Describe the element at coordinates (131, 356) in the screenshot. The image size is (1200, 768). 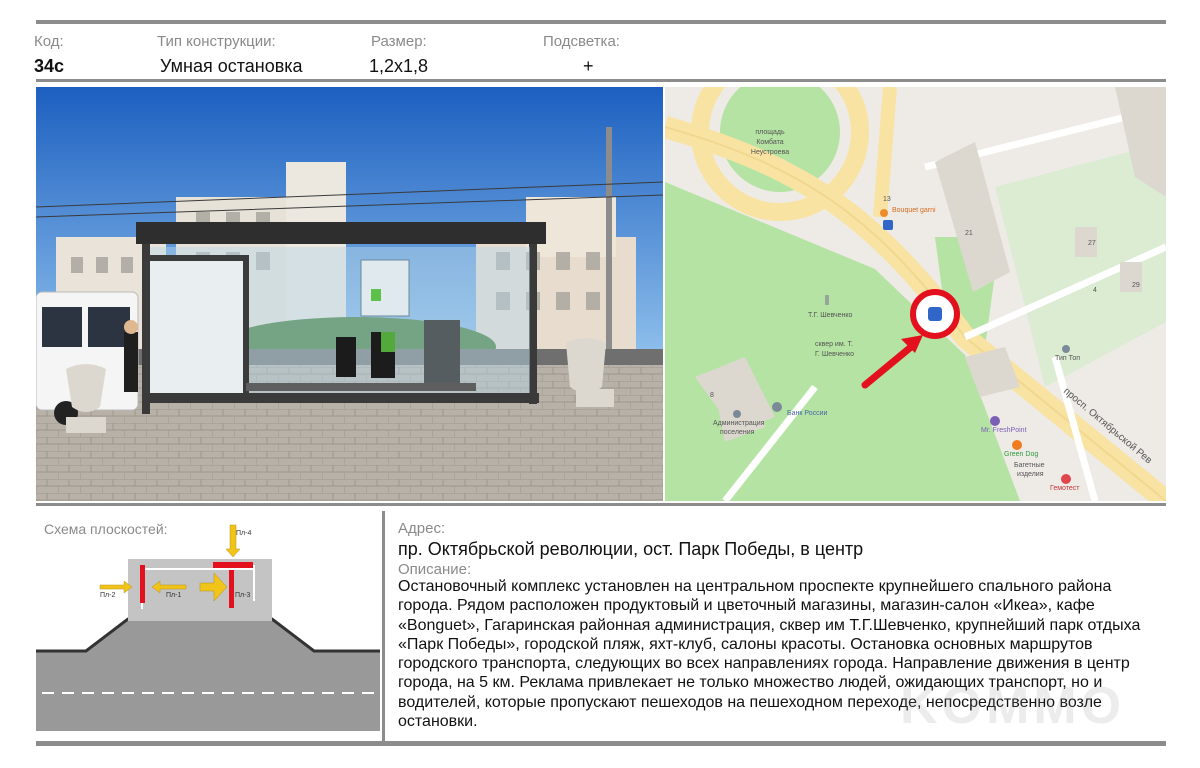
I see `pedestrian` at that location.